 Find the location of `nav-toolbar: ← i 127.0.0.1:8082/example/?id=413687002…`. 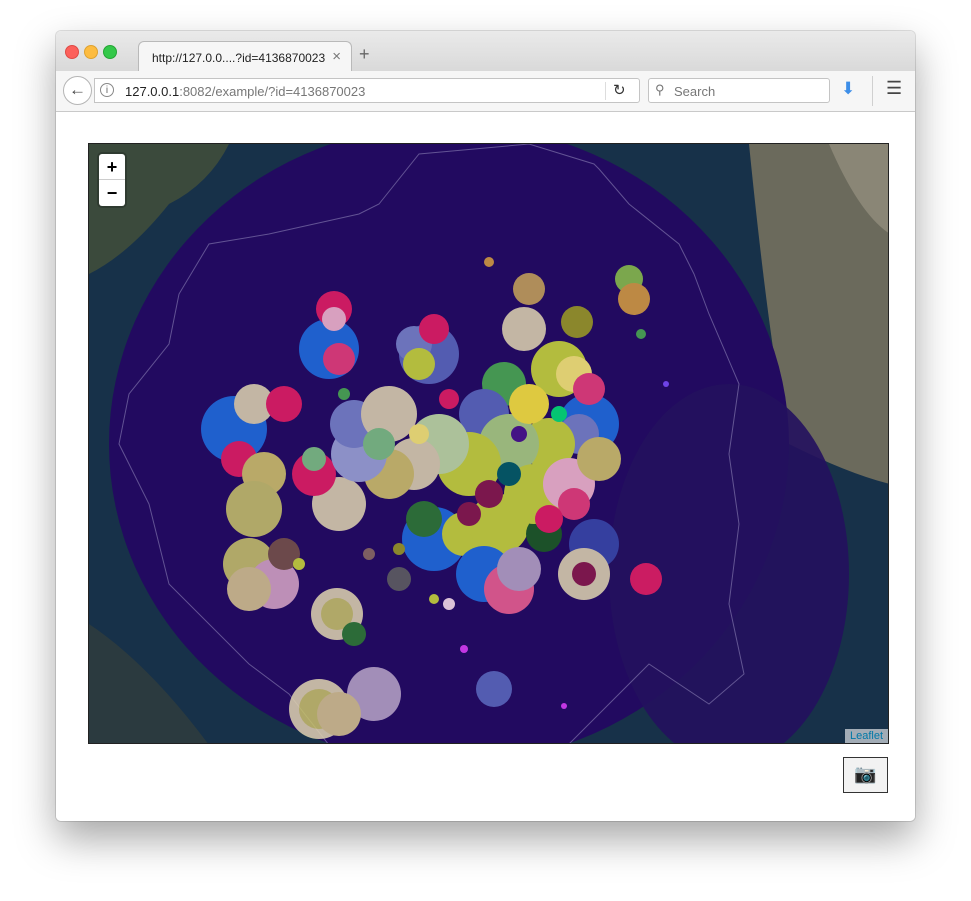

nav-toolbar: ← i 127.0.0.1:8082/example/?id=413687002… is located at coordinates (485, 91).